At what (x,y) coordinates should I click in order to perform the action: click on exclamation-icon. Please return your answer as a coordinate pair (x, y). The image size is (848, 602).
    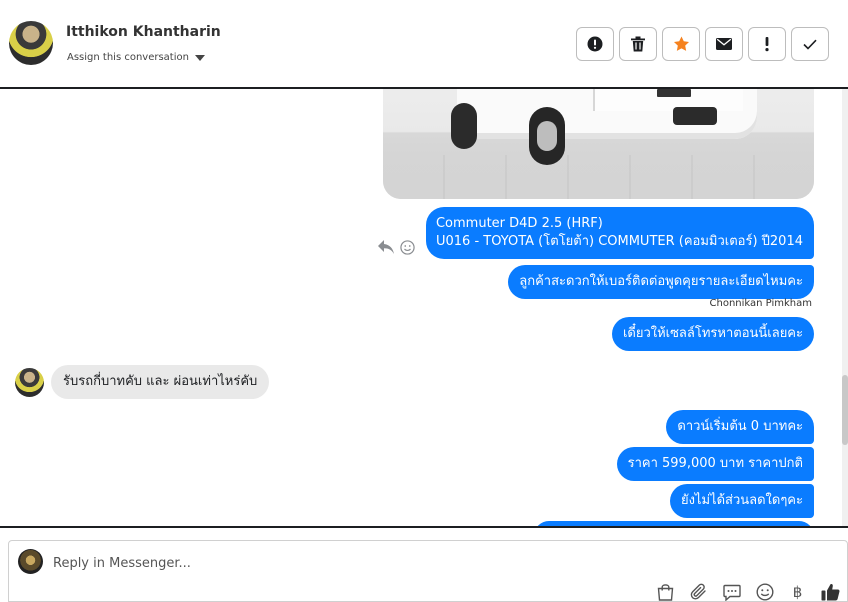
    Looking at the image, I should click on (767, 44).